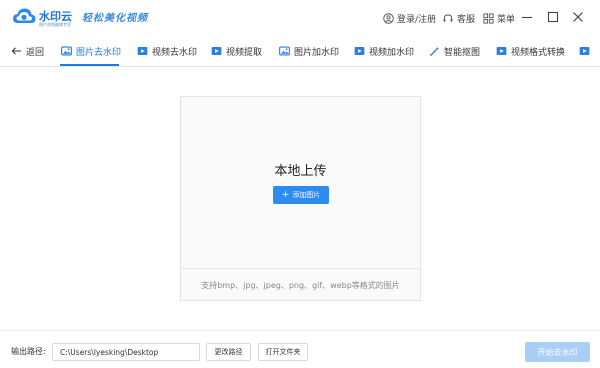 Image resolution: width=600 pixels, height=368 pixels. I want to click on tab-video-extract: 视频提取, so click(236, 51).